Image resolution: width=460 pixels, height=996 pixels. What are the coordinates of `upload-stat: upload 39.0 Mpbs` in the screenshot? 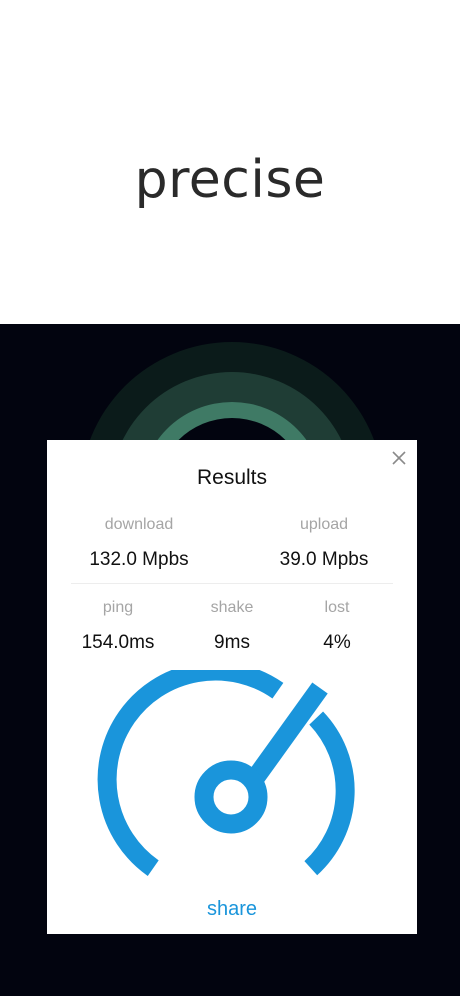 It's located at (324, 543).